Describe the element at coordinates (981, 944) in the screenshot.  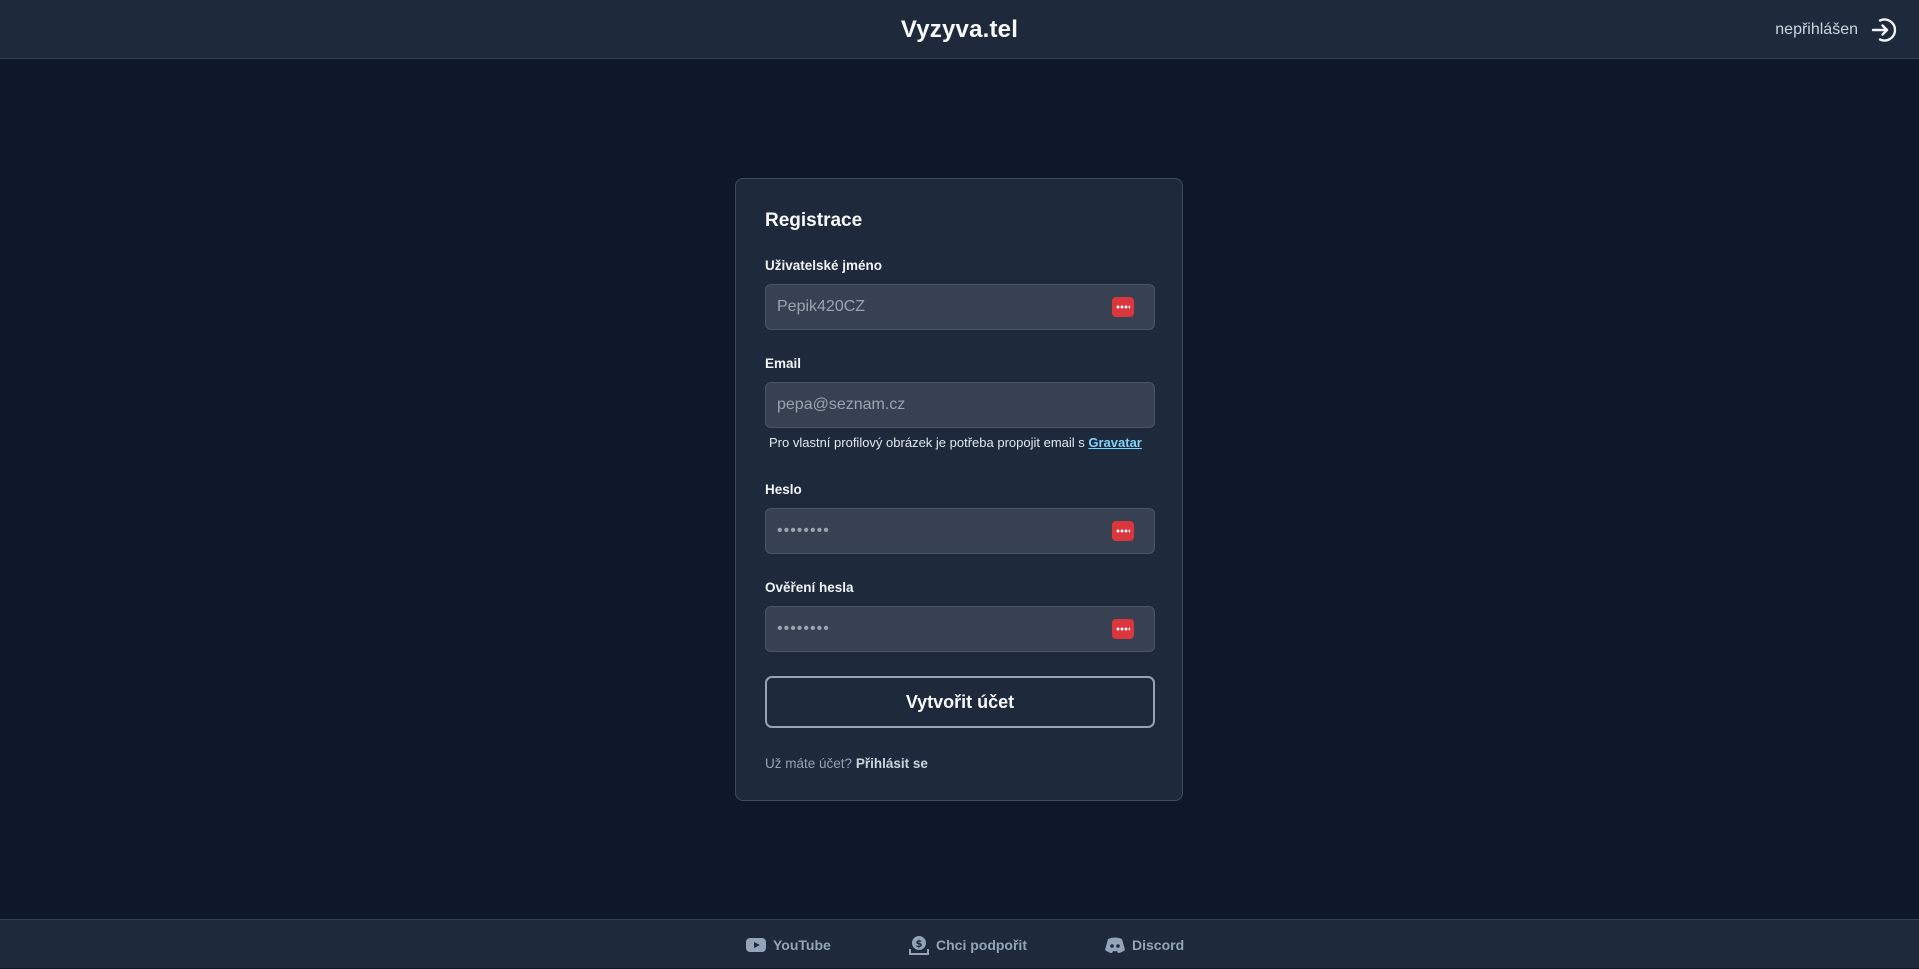
I see `footer-link-label: Chci podpořit` at that location.